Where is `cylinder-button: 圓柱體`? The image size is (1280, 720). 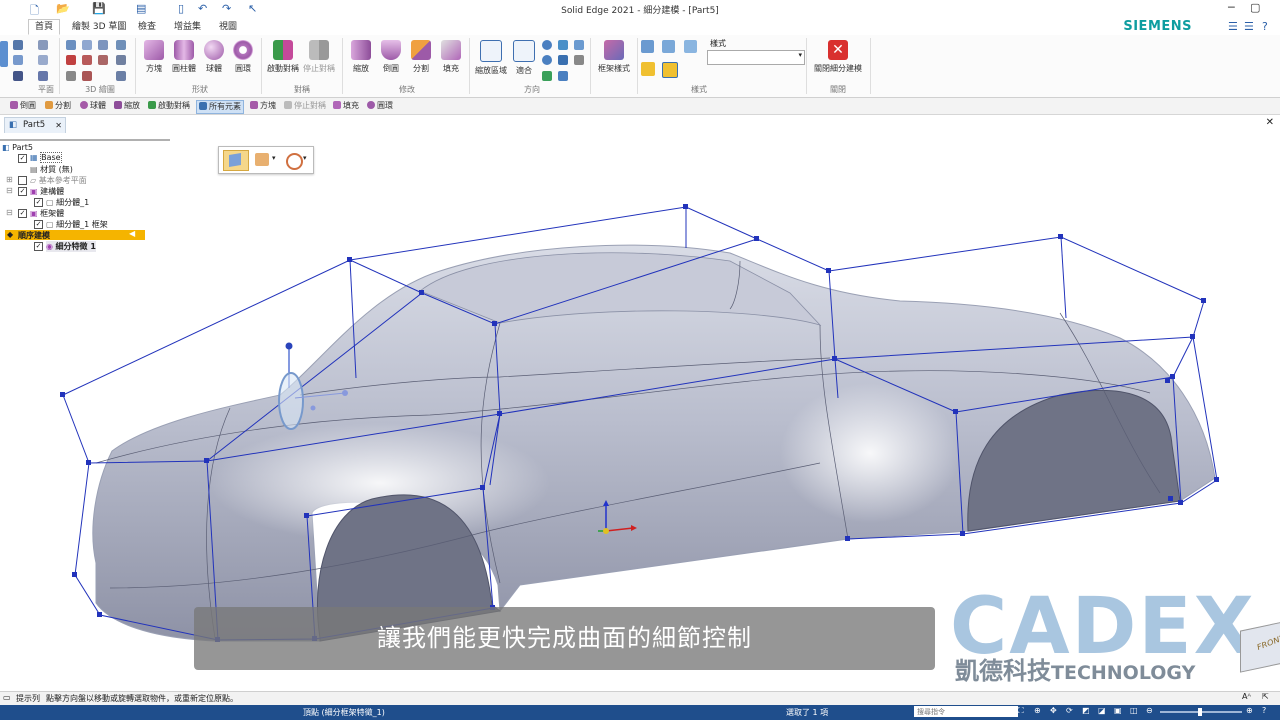 cylinder-button: 圓柱體 is located at coordinates (184, 57).